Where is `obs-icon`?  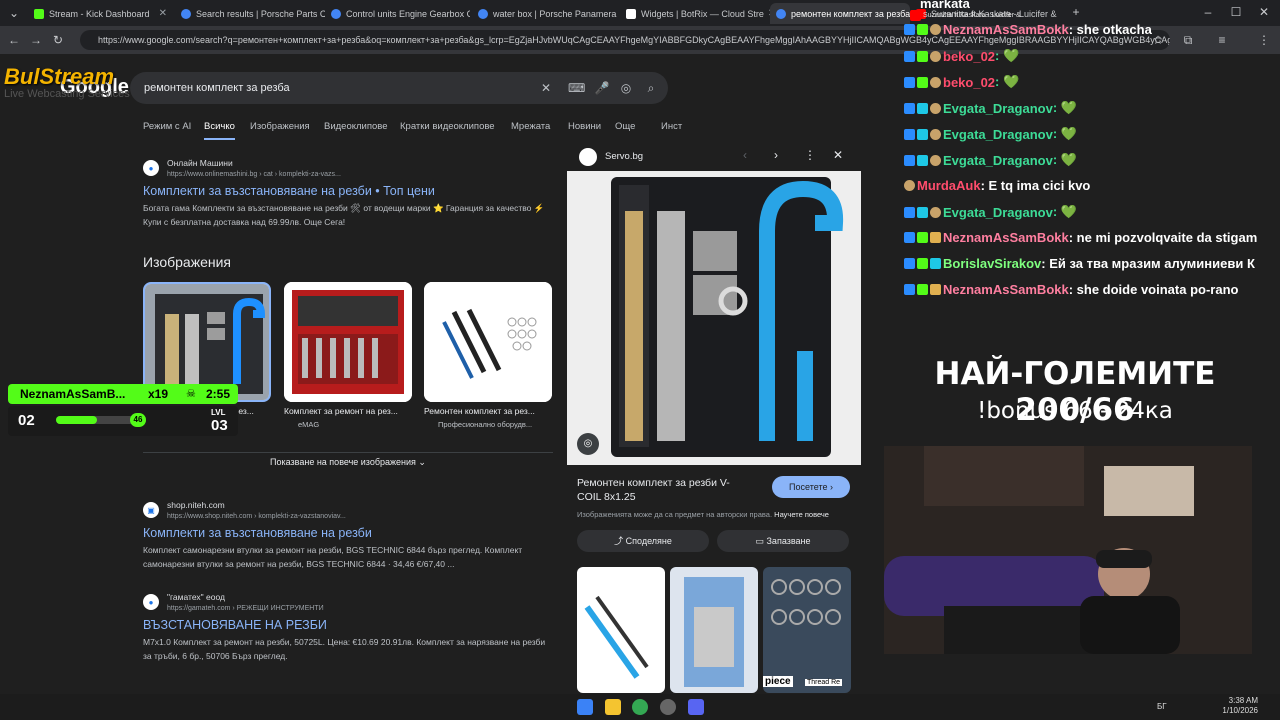
obs-icon is located at coordinates (668, 707).